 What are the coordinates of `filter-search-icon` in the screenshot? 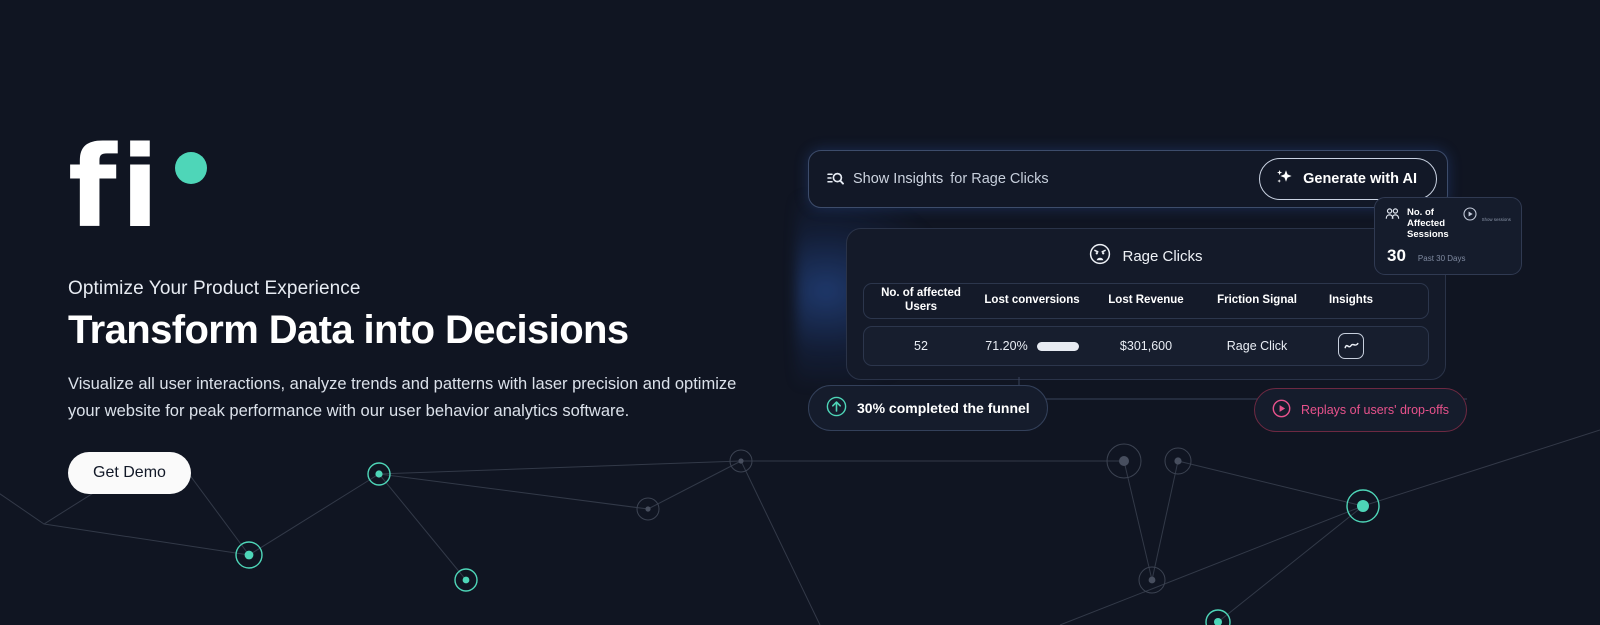 It's located at (835, 179).